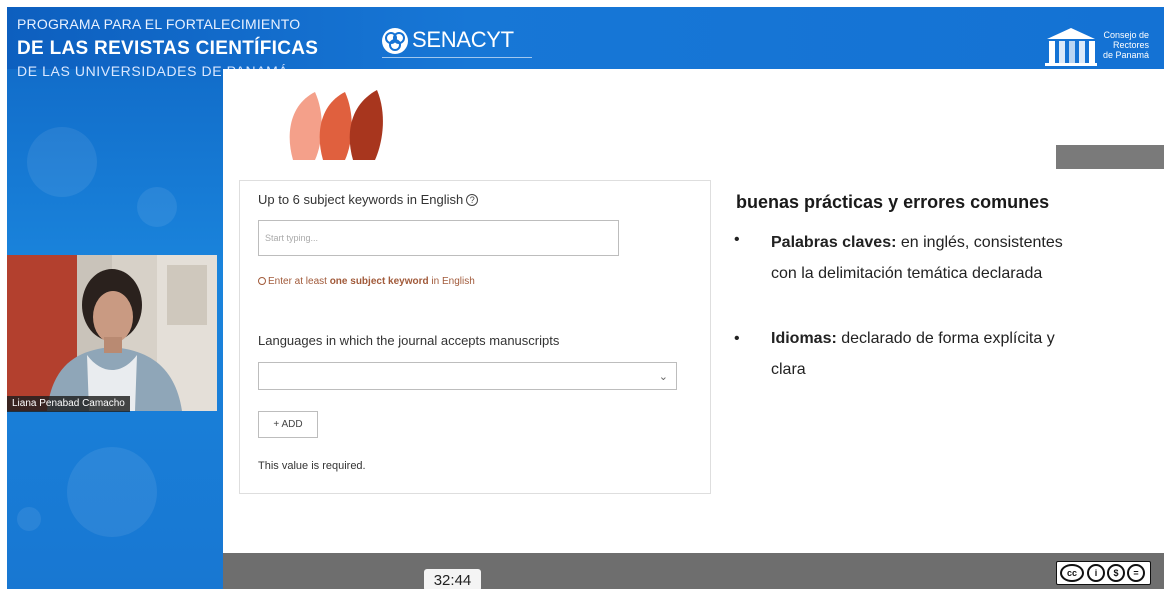  I want to click on slide-accent-bar, so click(1110, 157).